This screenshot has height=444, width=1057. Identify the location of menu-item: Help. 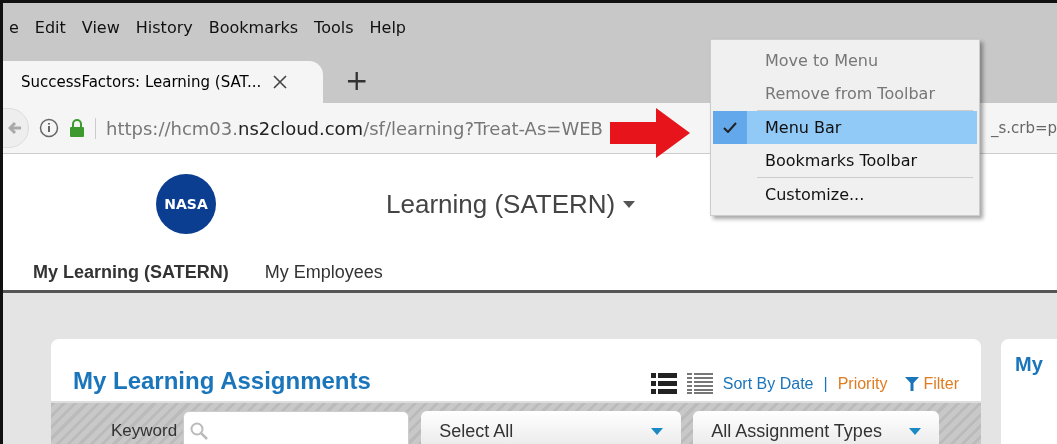
(387, 27).